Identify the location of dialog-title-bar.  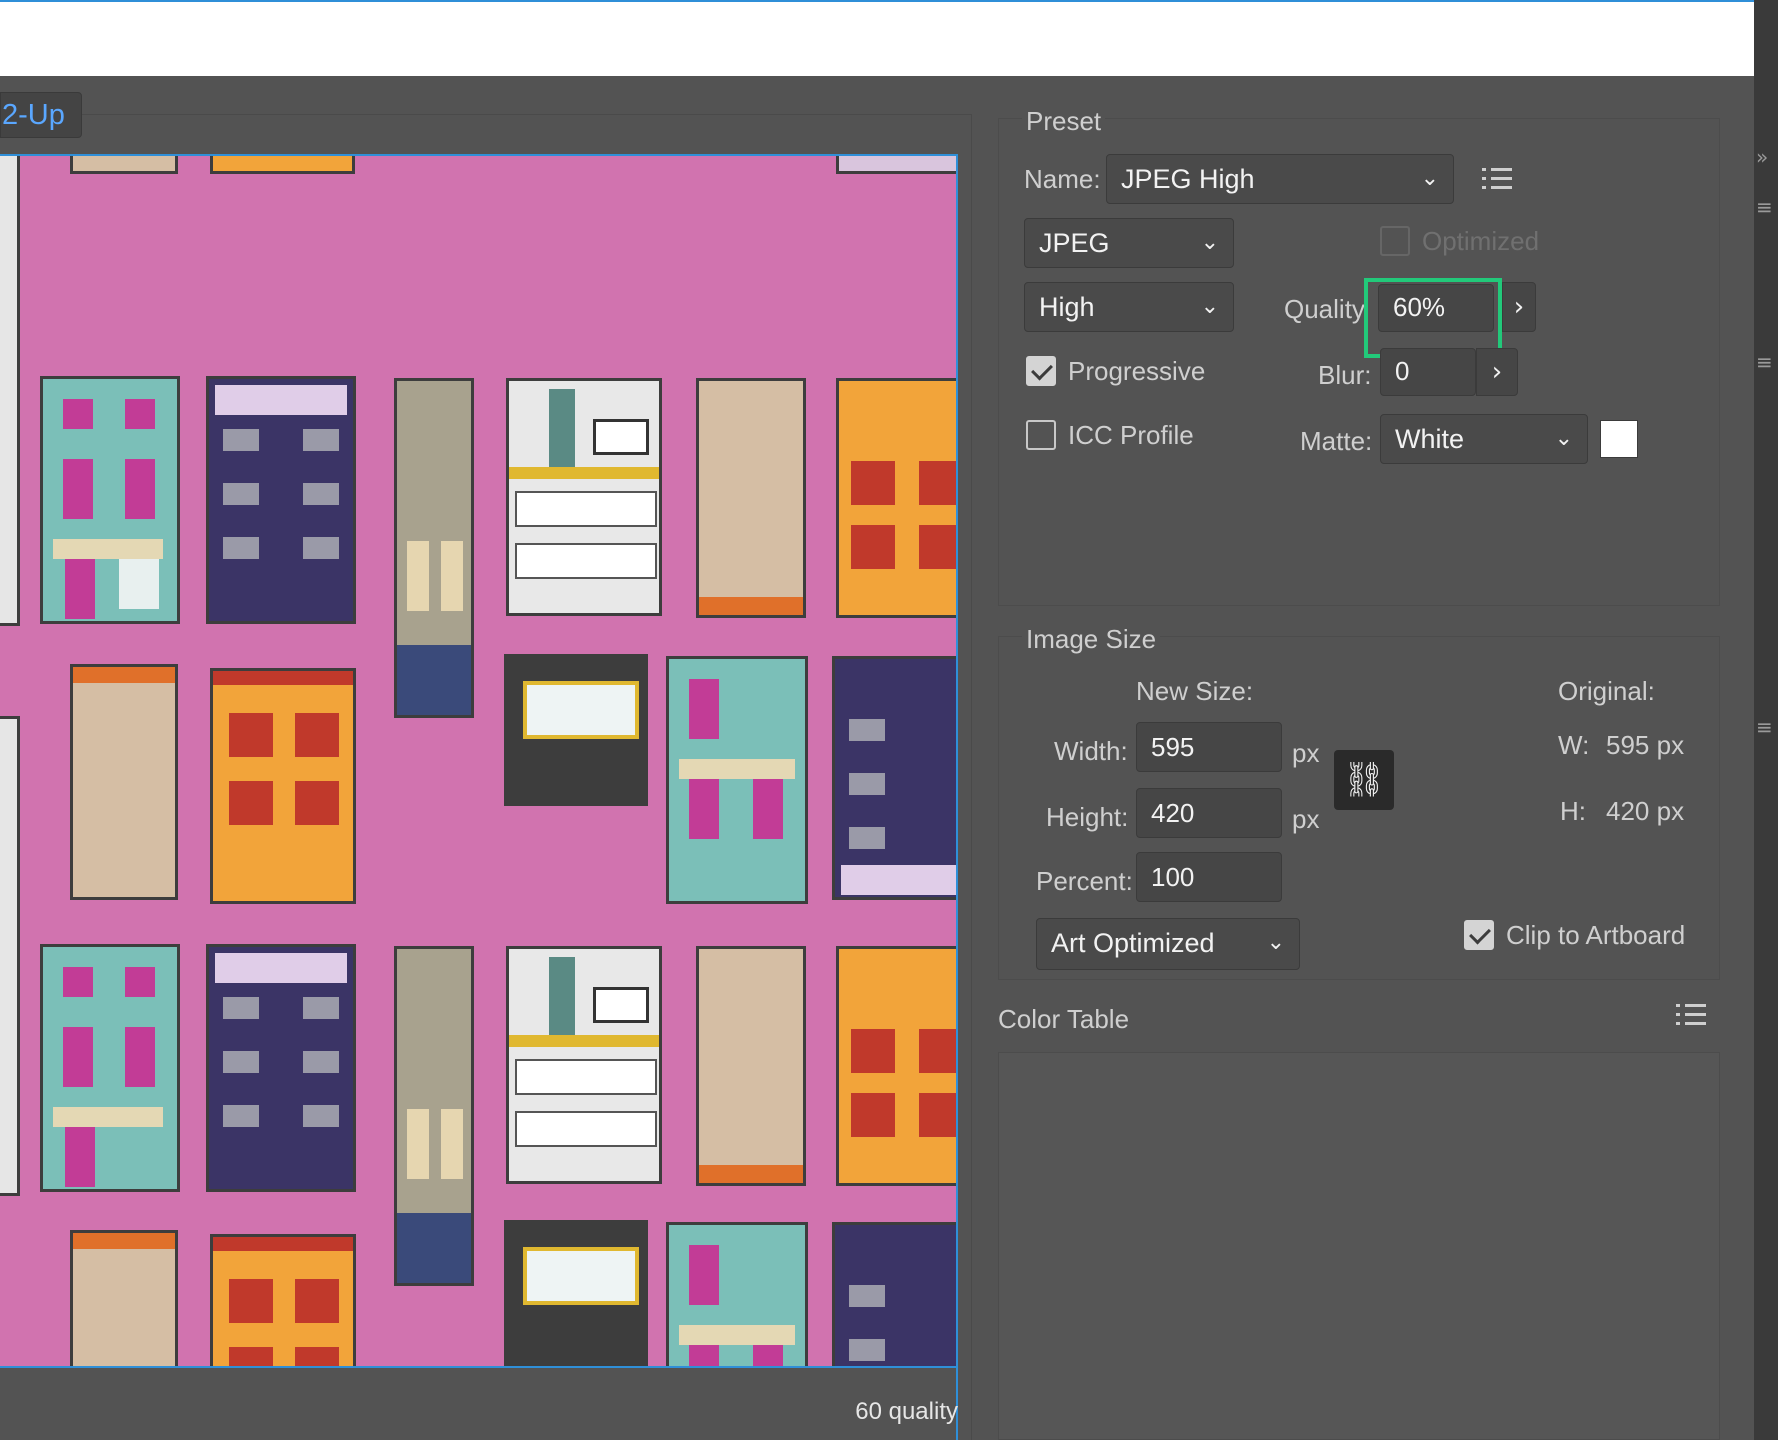
(877, 38).